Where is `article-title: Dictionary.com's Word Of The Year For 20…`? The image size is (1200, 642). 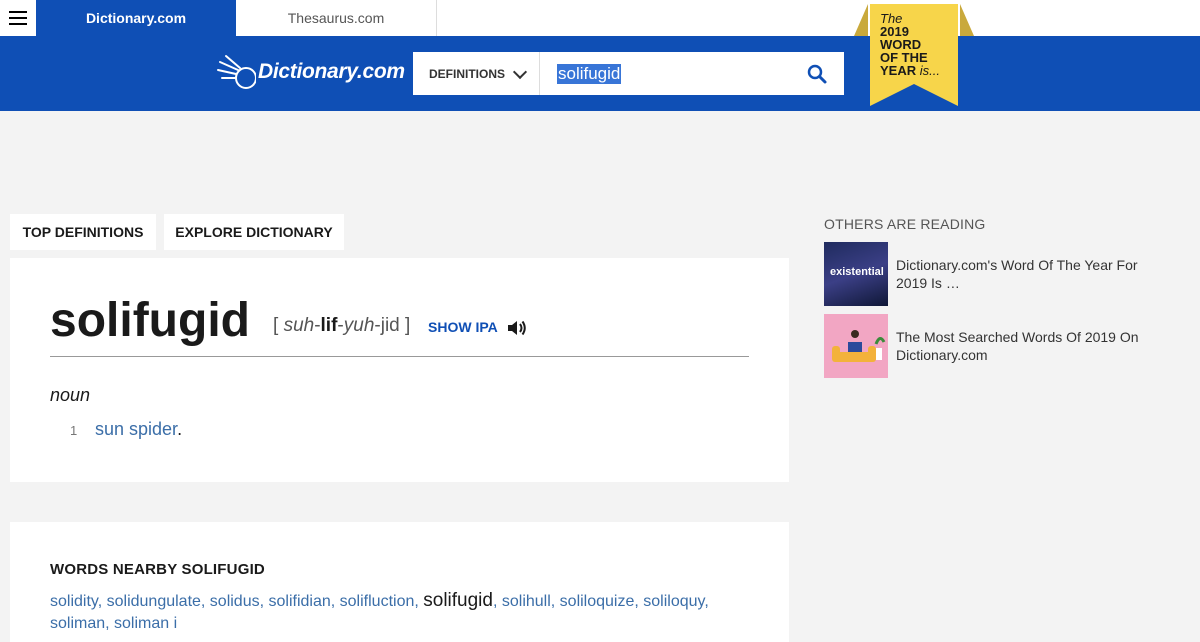 article-title: Dictionary.com's Word Of The Year For 20… is located at coordinates (1017, 274).